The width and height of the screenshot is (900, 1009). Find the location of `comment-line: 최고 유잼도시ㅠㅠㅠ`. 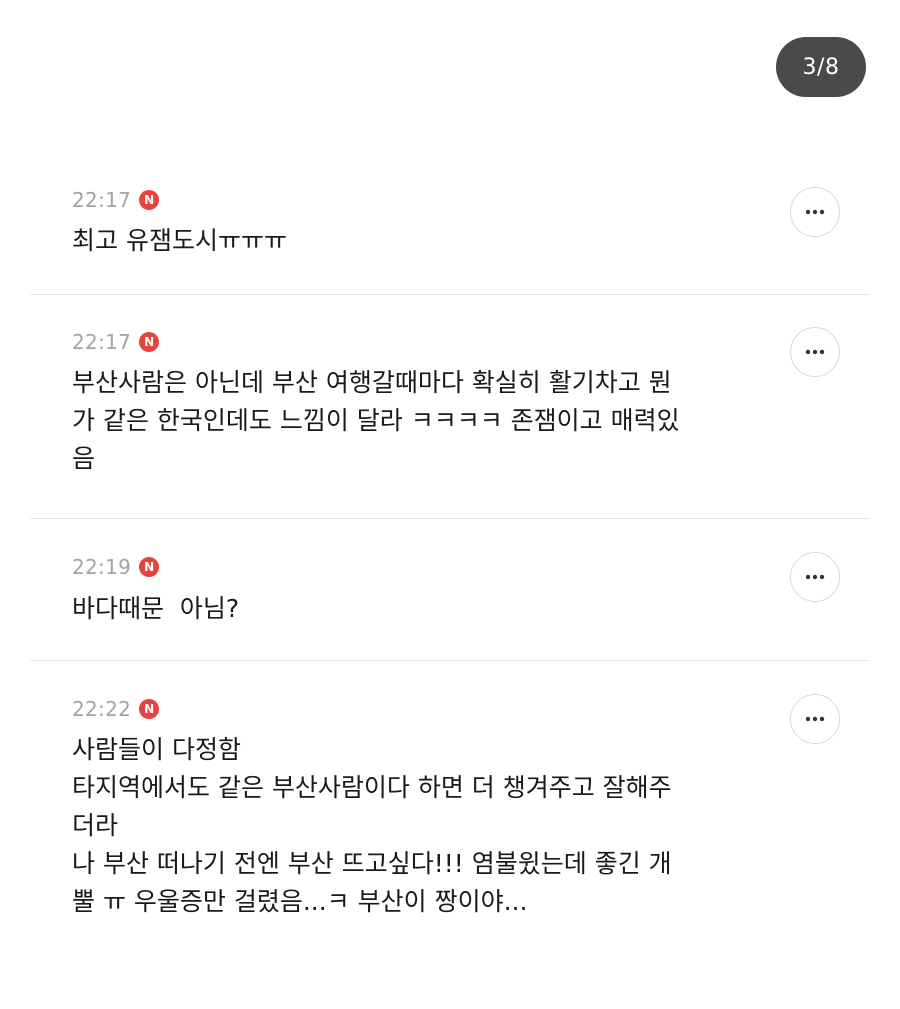

comment-line: 최고 유잼도시ㅠㅠㅠ is located at coordinates (179, 240).